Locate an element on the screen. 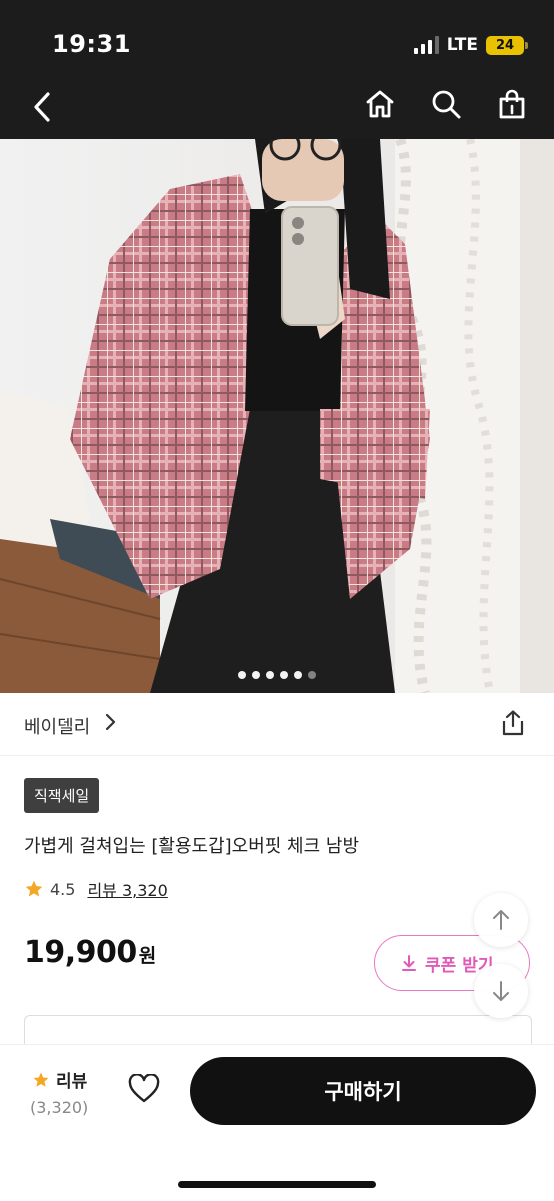 The height and width of the screenshot is (1201, 554). nav-actions is located at coordinates (446, 104).